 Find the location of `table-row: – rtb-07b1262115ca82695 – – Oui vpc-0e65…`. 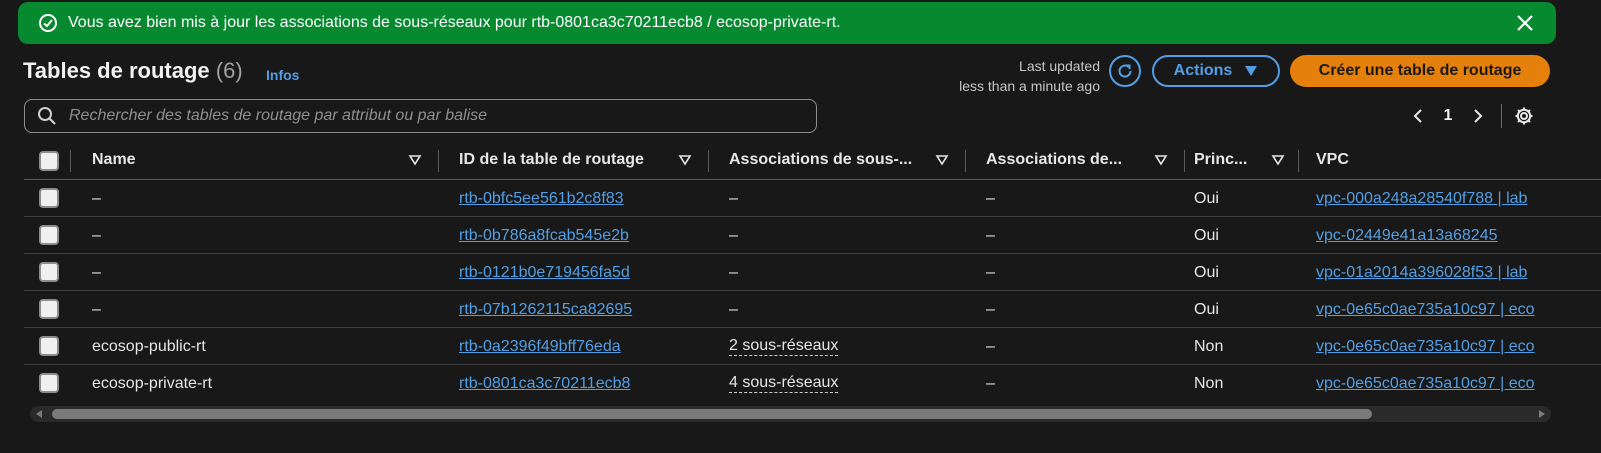

table-row: – rtb-07b1262115ca82695 – – Oui vpc-0e65… is located at coordinates (812, 309).